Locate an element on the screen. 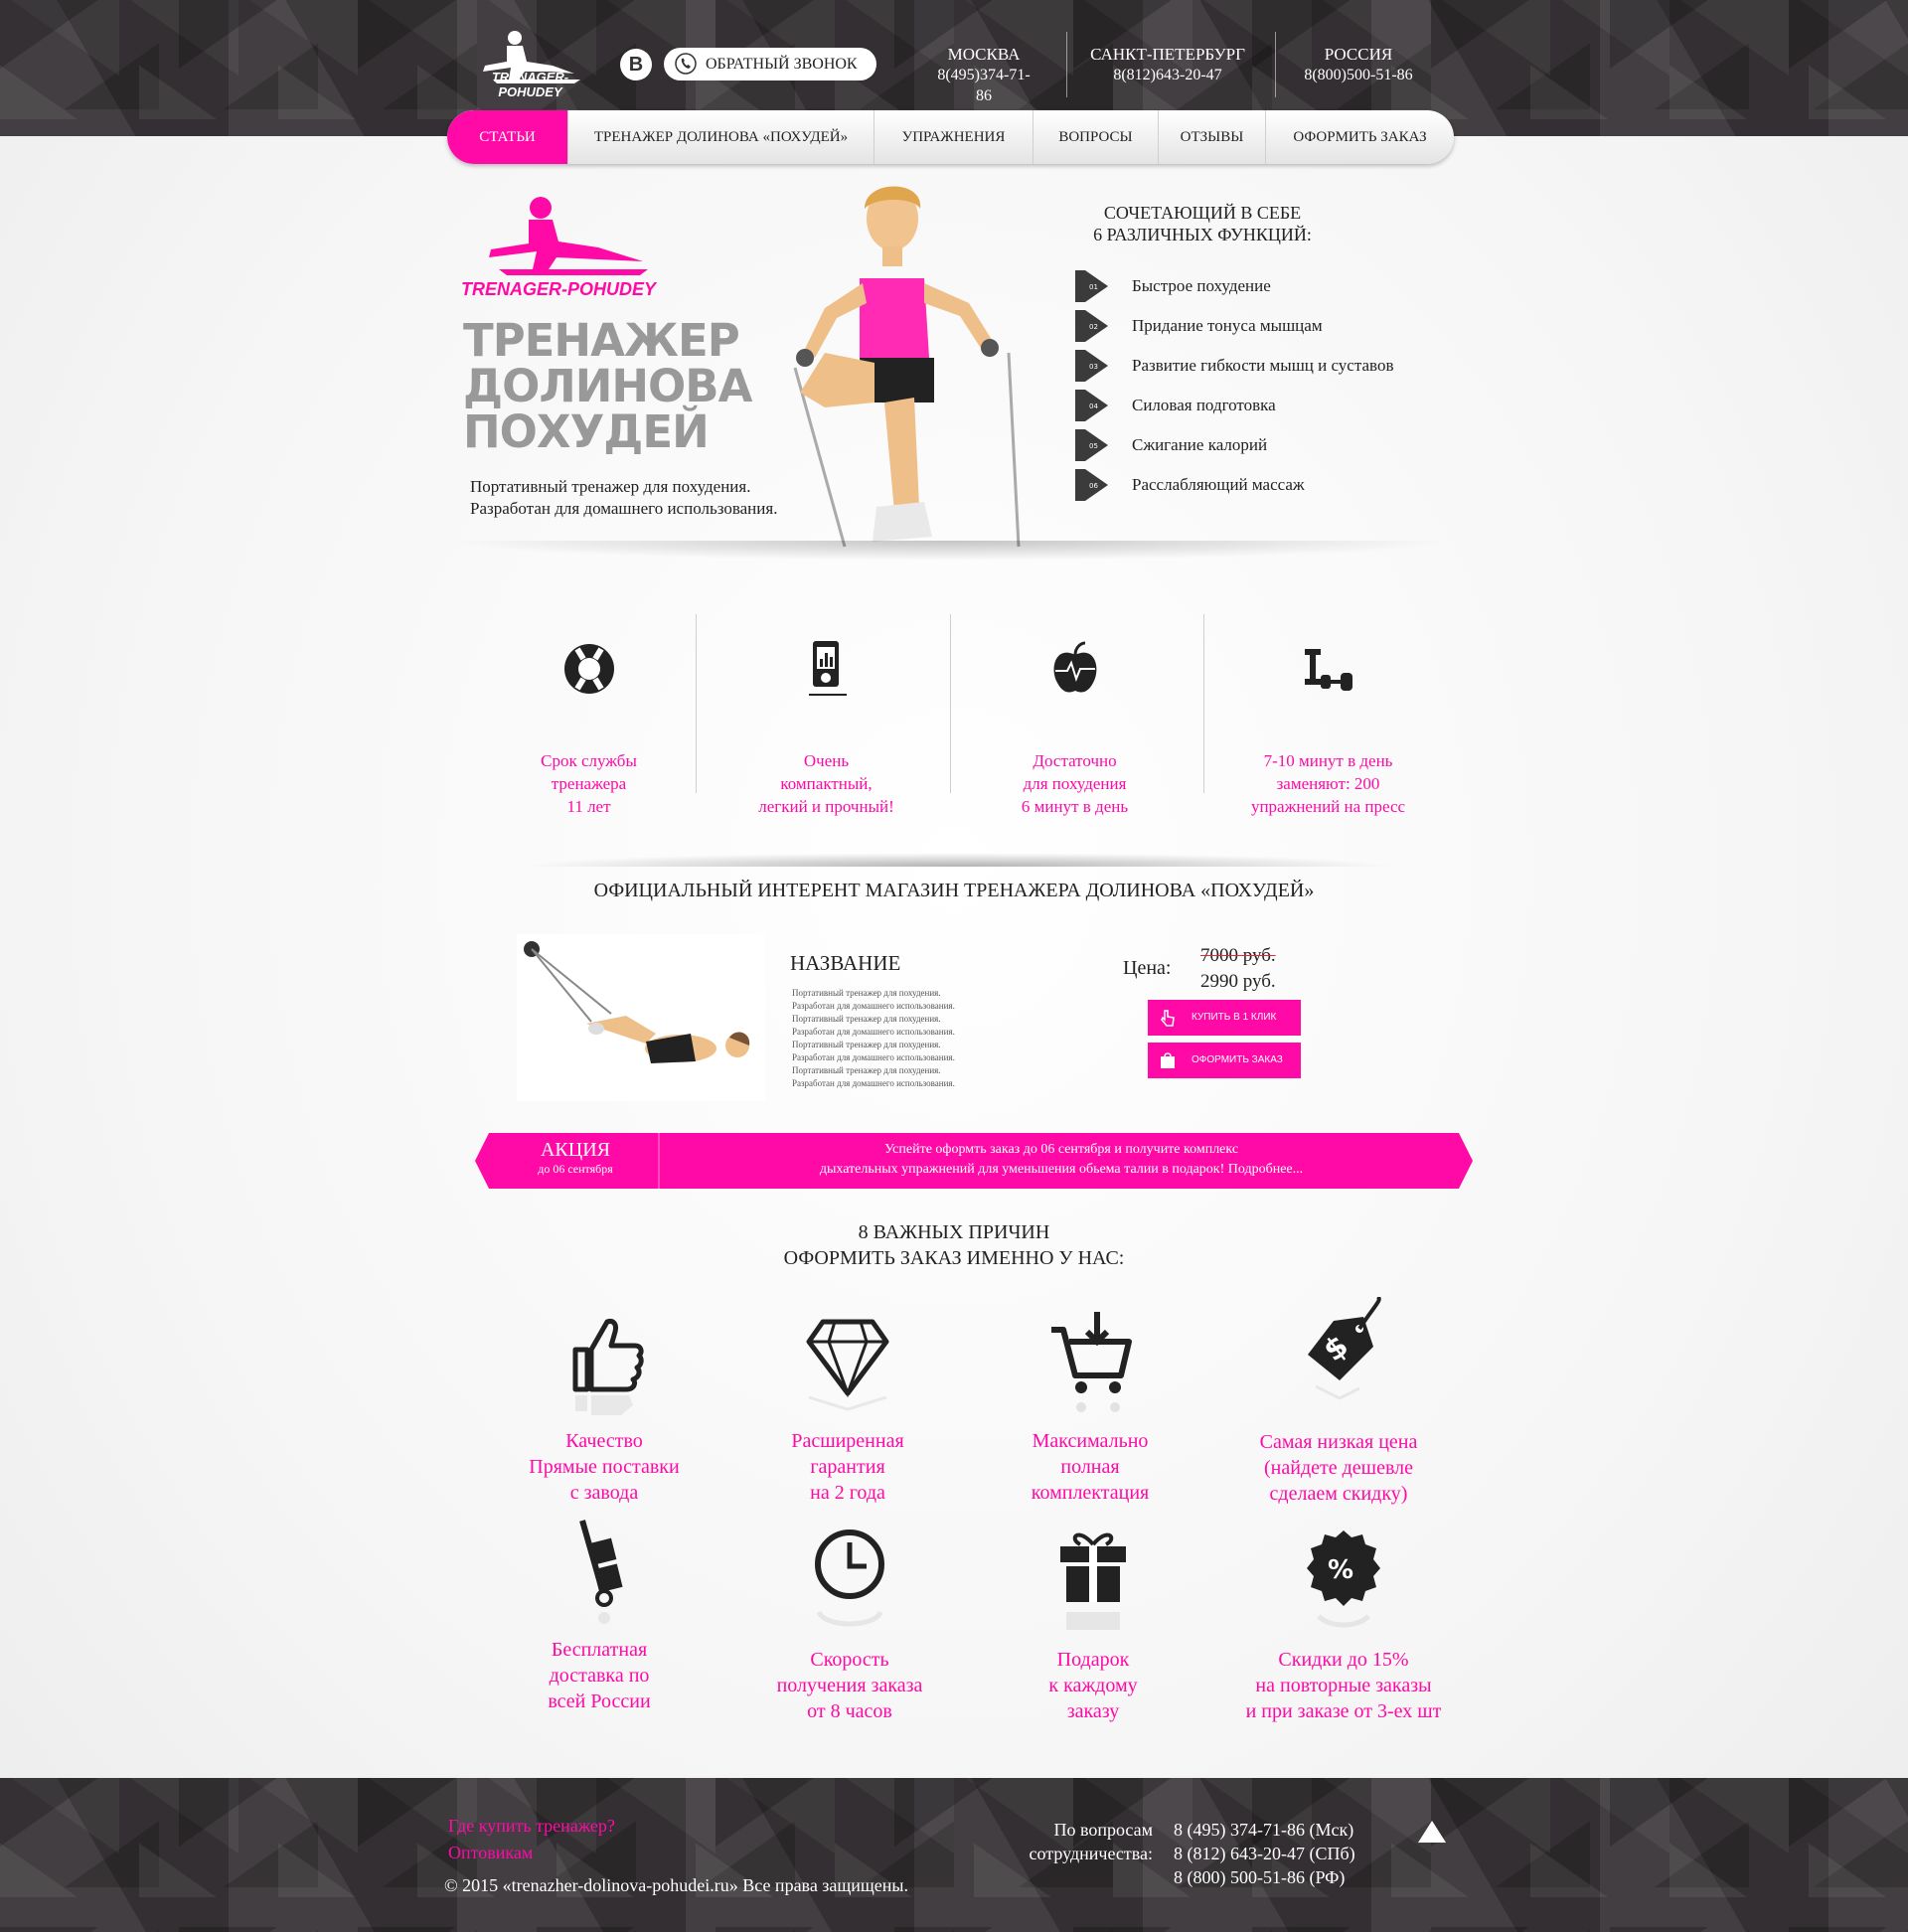 This screenshot has width=1908, height=1932. footer-link-where-to-buy: Где купить тренажер? is located at coordinates (531, 1826).